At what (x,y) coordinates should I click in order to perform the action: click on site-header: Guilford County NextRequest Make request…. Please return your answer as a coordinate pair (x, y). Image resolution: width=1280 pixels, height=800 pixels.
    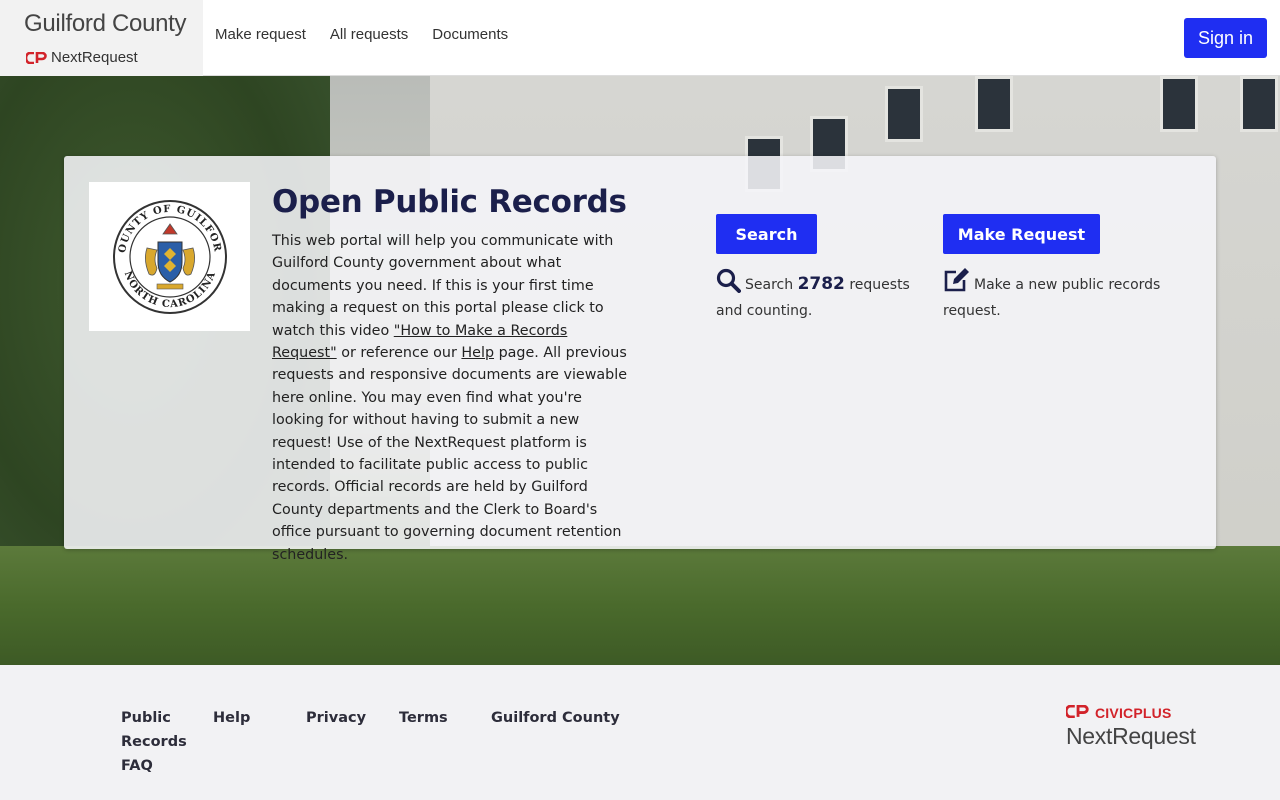
    Looking at the image, I should click on (640, 38).